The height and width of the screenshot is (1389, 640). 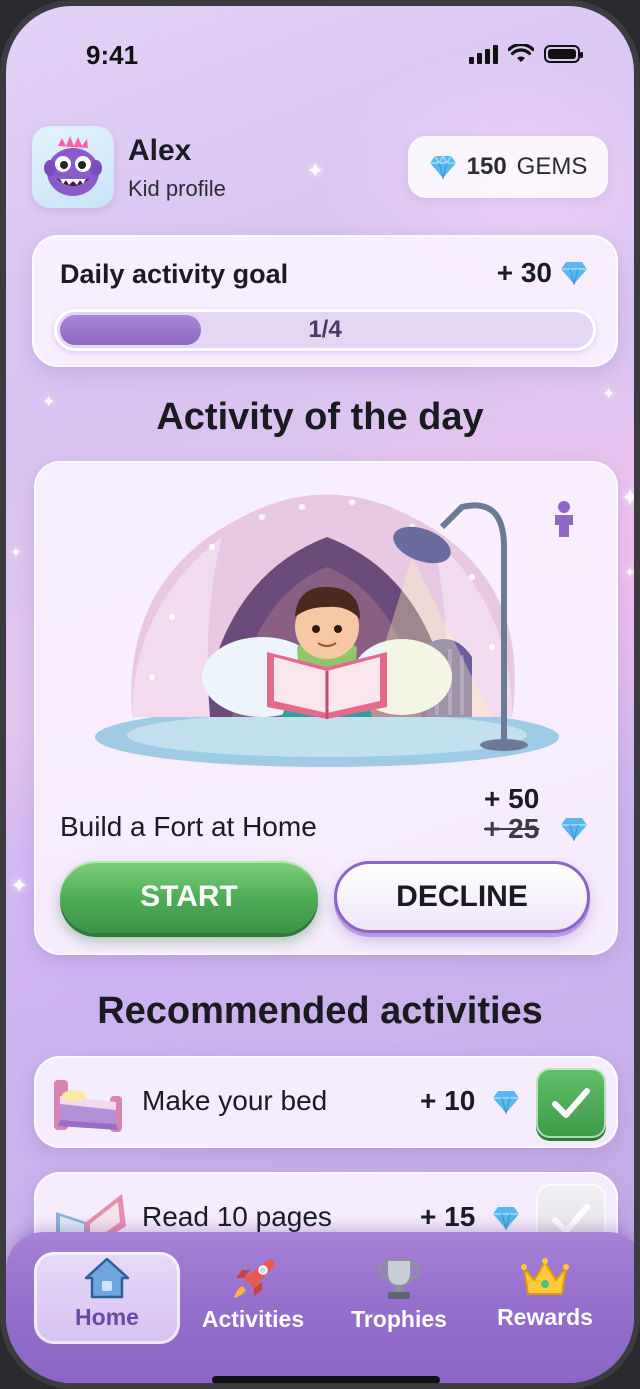 What do you see at coordinates (320, 417) in the screenshot?
I see `activity-of-day-heading: Activity of the day` at bounding box center [320, 417].